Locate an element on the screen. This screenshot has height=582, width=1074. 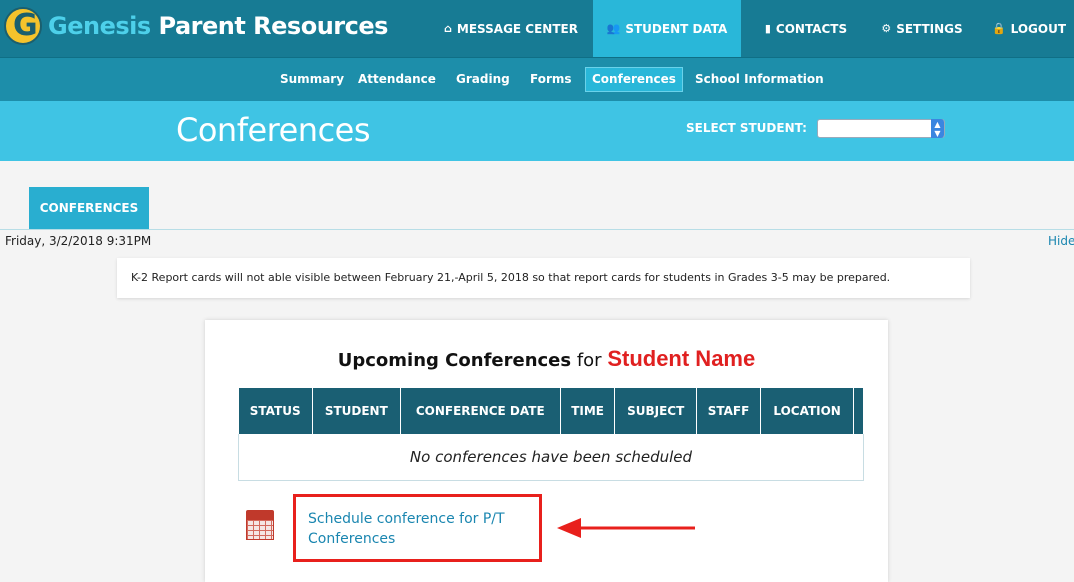
select-arrows-icon: ▲ ▼ is located at coordinates (937, 128).